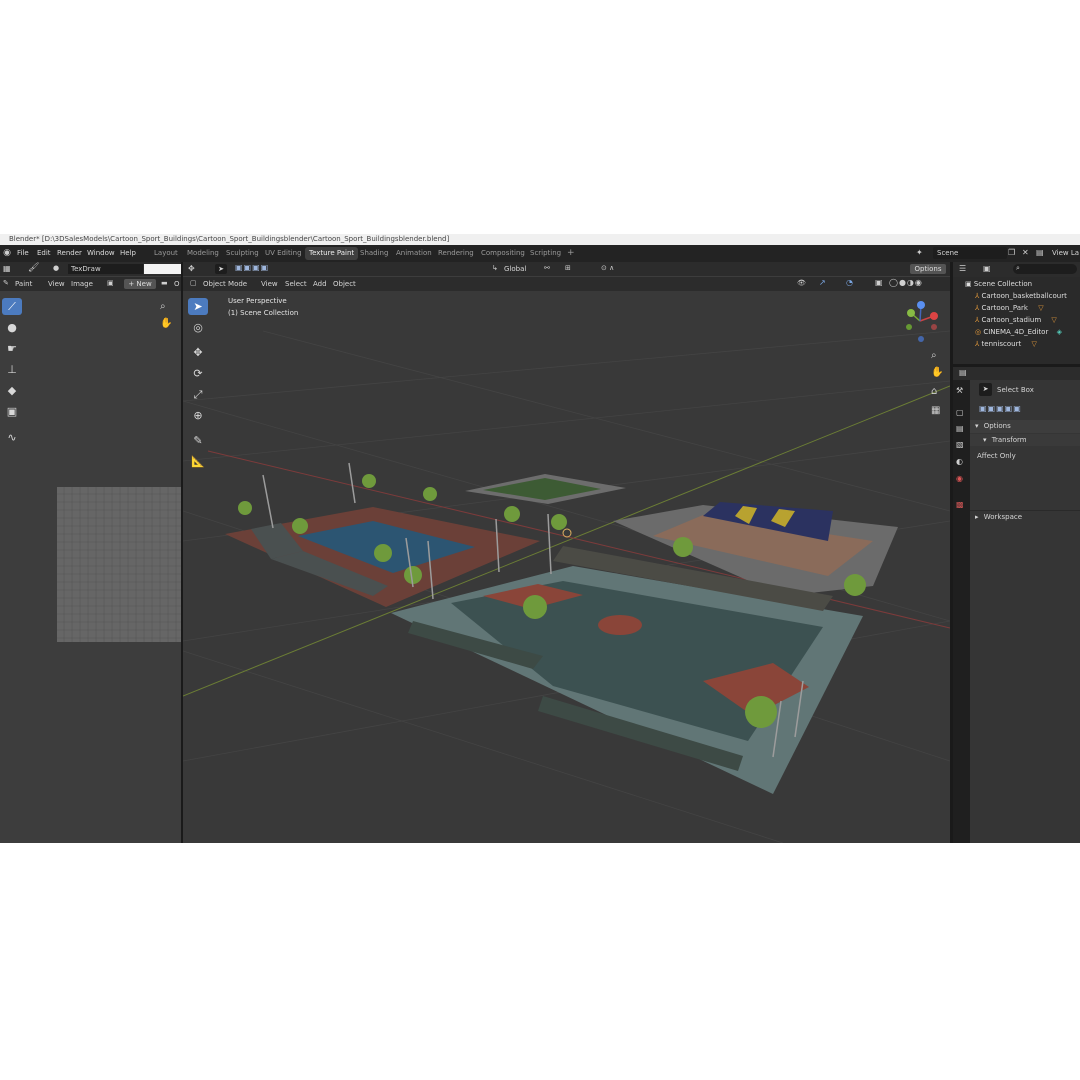 This screenshot has height=1080, width=1080. What do you see at coordinates (33, 268) in the screenshot?
I see `brush-icon: 🖌` at bounding box center [33, 268].